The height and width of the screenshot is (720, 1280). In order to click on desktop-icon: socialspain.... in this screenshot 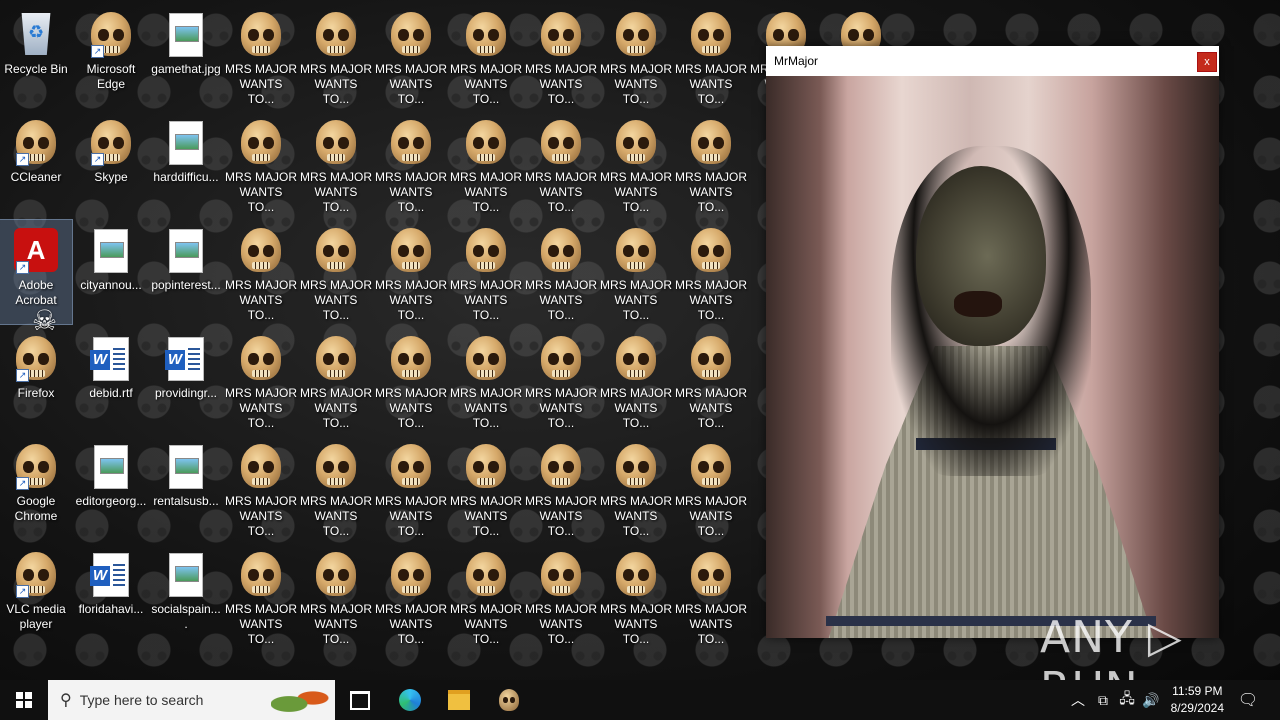, I will do `click(186, 596)`.